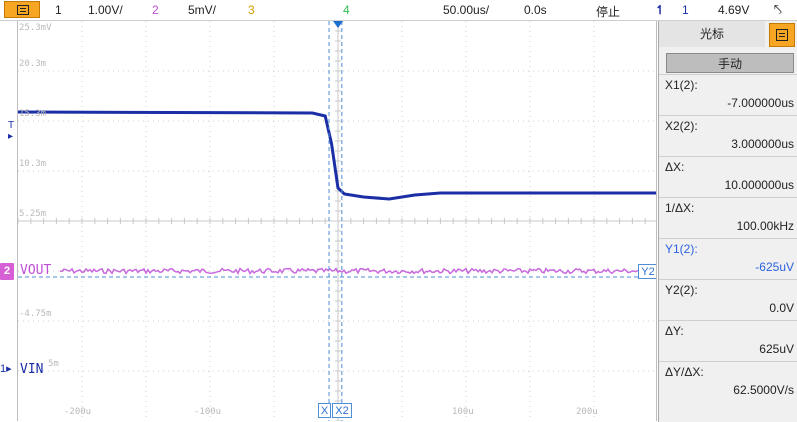 The height and width of the screenshot is (422, 797). I want to click on run-state: 停止, so click(608, 11).